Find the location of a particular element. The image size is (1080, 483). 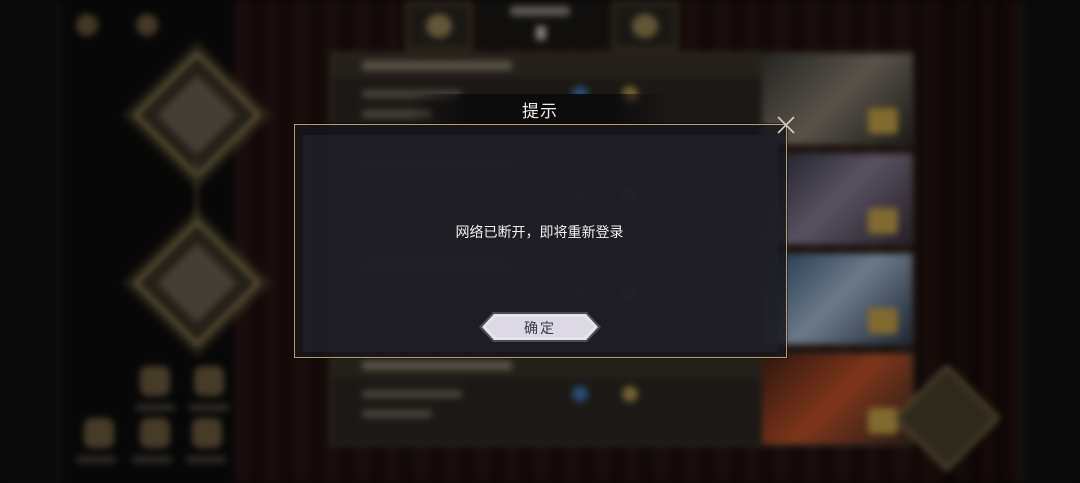

dialog-message: 网络已断开，即将重新登录 is located at coordinates (539, 233).